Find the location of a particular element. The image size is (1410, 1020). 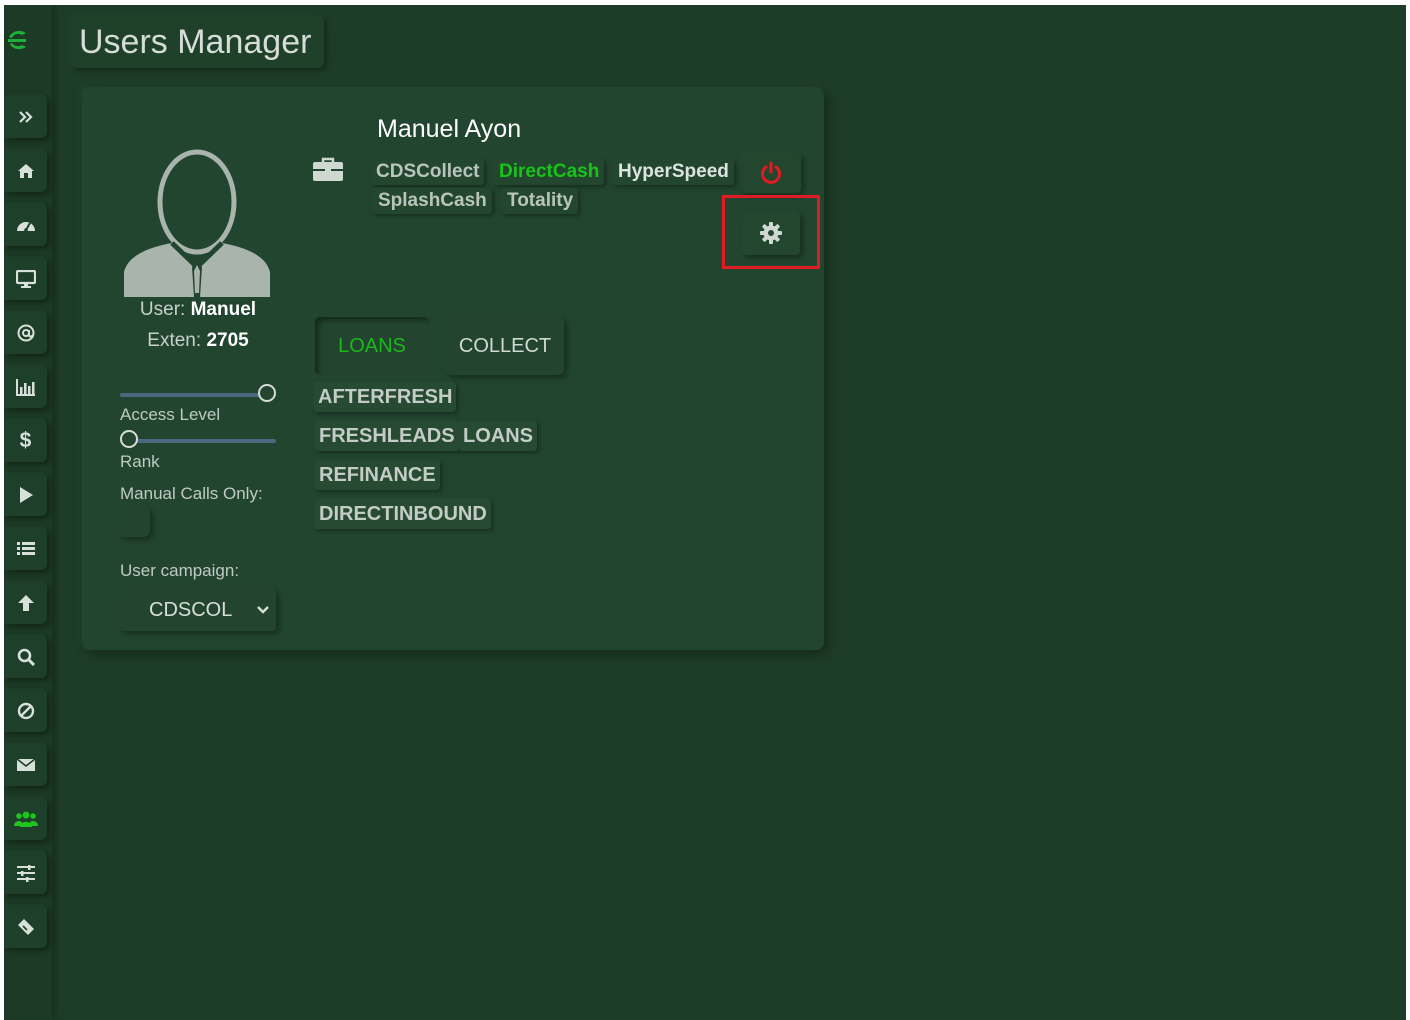

rank-label: Rank is located at coordinates (140, 461).